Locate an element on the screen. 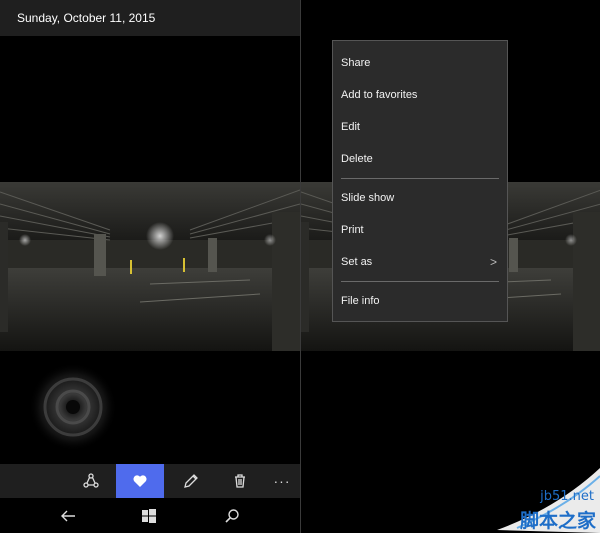 Image resolution: width=600 pixels, height=533 pixels. heart-icon is located at coordinates (140, 481).